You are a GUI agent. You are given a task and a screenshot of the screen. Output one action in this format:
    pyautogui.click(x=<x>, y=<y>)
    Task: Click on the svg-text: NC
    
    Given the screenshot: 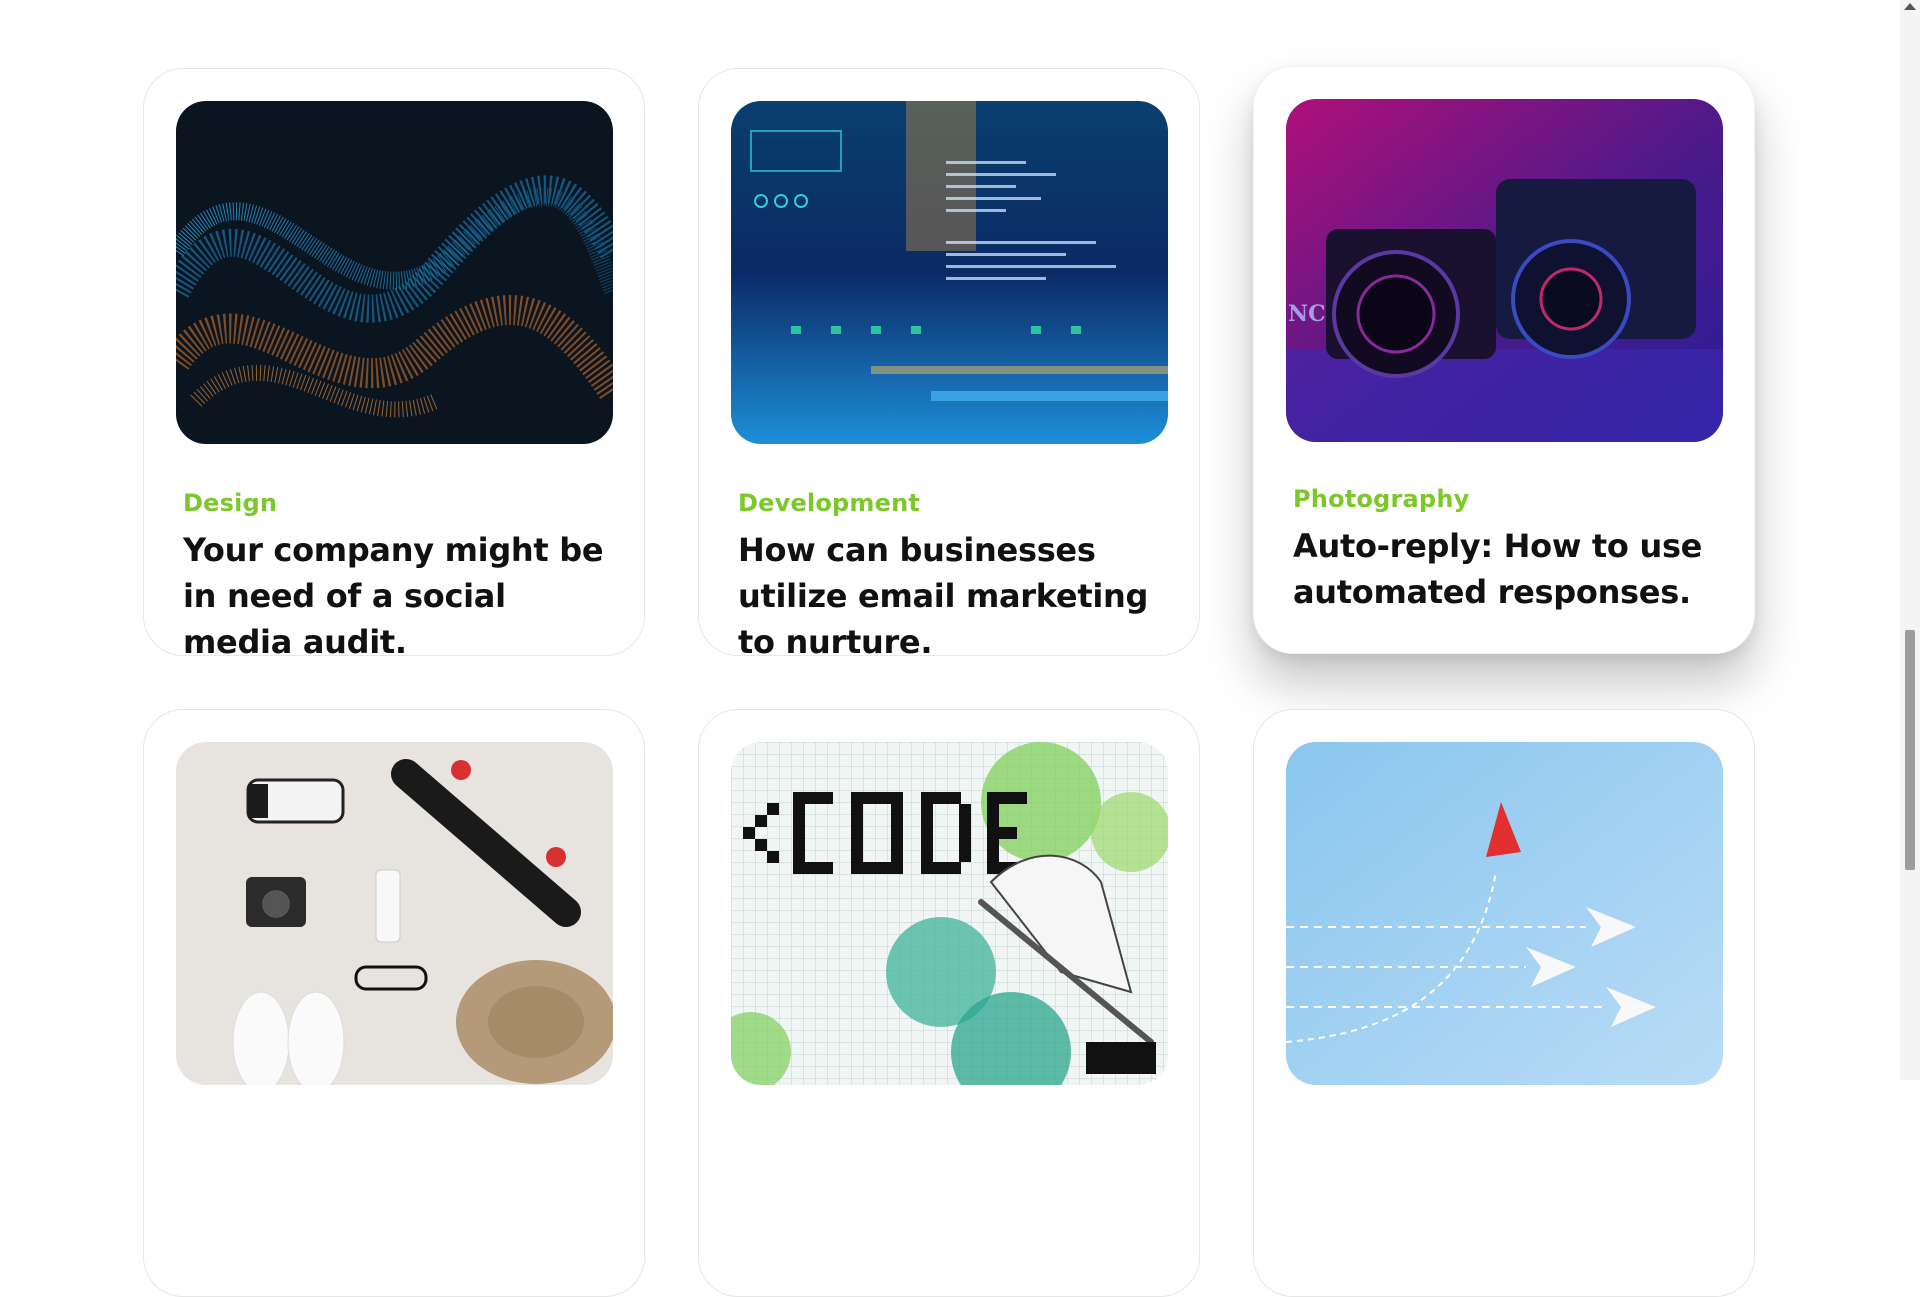 What is the action you would take?
    pyautogui.click(x=1307, y=314)
    